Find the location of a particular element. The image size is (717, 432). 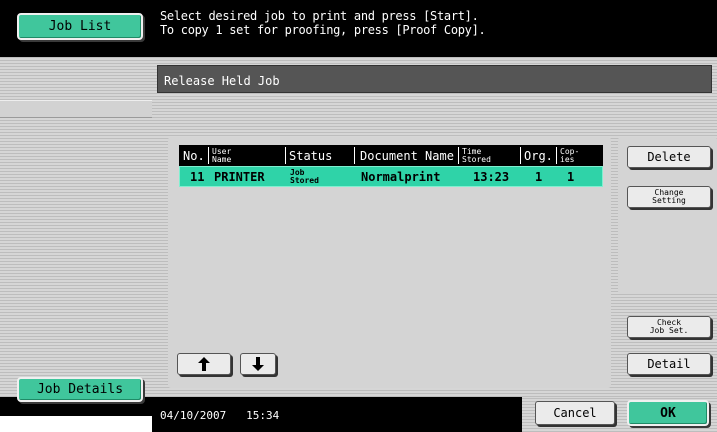

change-setting-label-line2: Setting is located at coordinates (669, 200).